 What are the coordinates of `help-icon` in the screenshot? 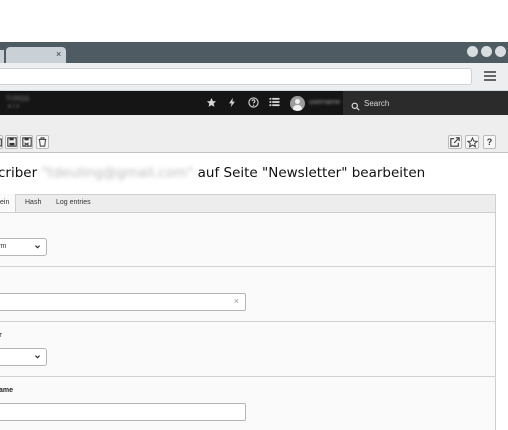 It's located at (253, 103).